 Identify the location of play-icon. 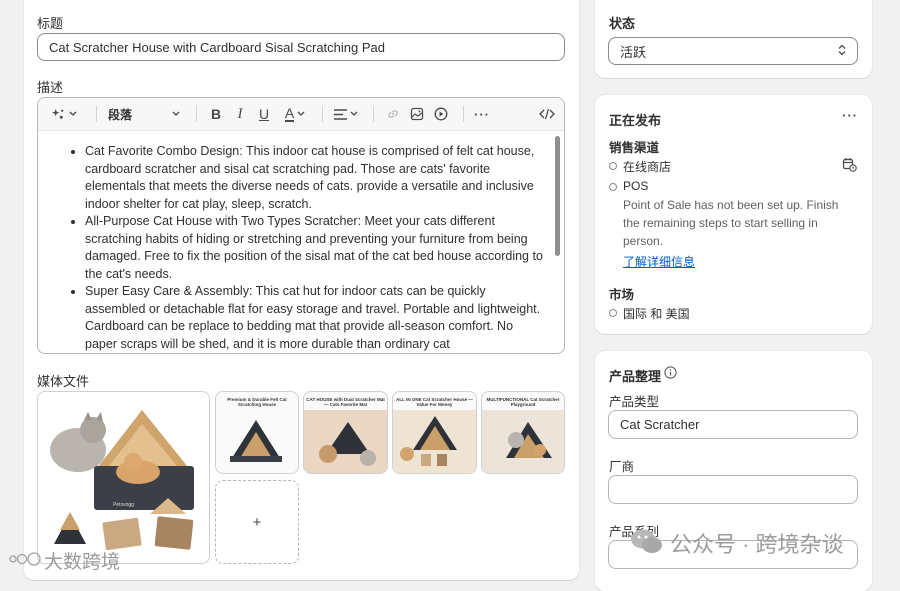
(441, 114).